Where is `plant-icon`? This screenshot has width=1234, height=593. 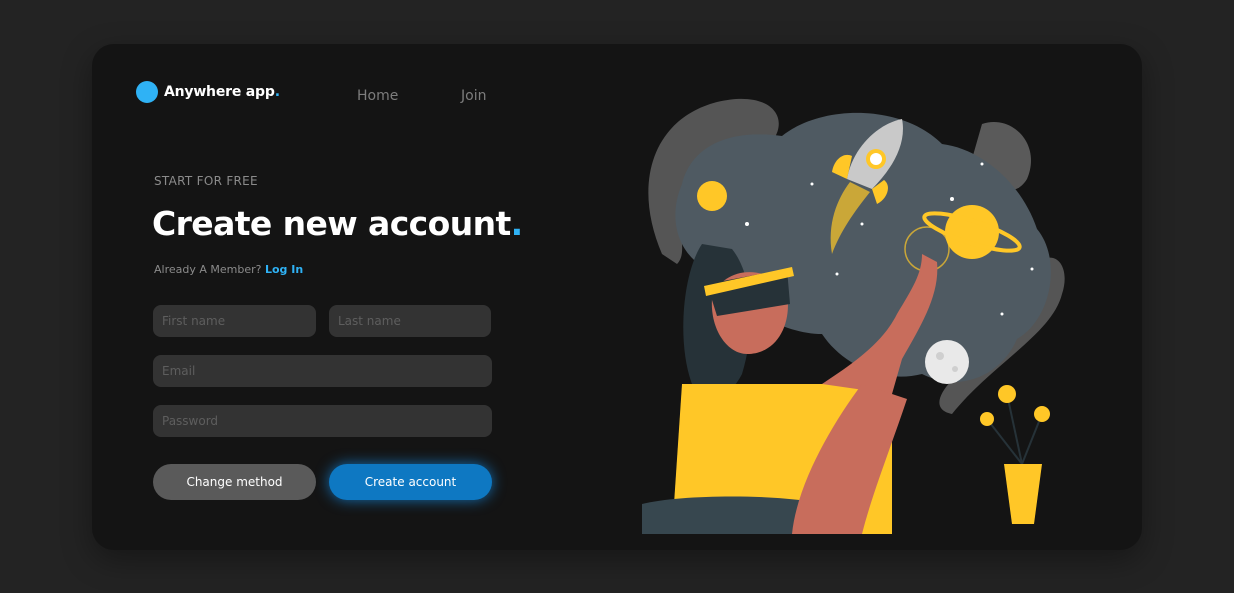 plant-icon is located at coordinates (1015, 425).